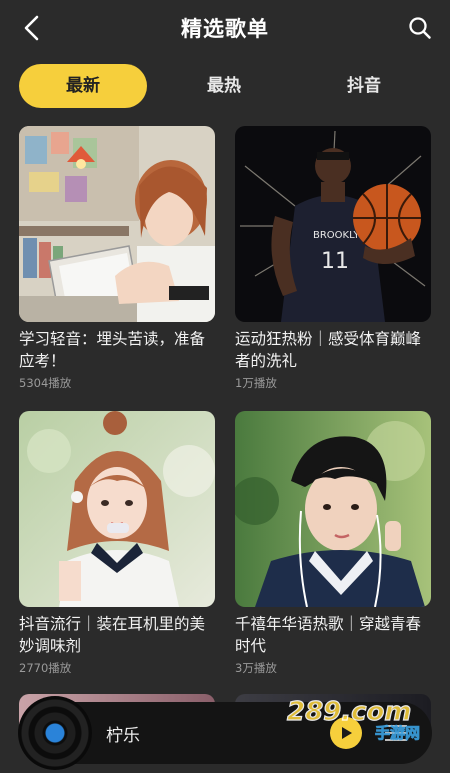 This screenshot has height=773, width=450. What do you see at coordinates (45, 668) in the screenshot?
I see `play-count: 2770播放` at bounding box center [45, 668].